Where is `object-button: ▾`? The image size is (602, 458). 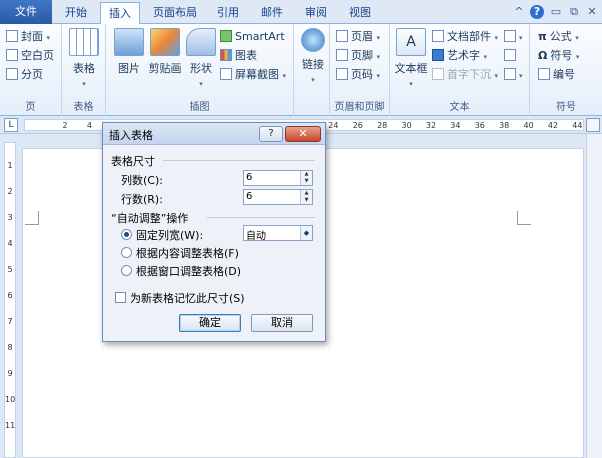
object-button: ▾ is located at coordinates (513, 75).